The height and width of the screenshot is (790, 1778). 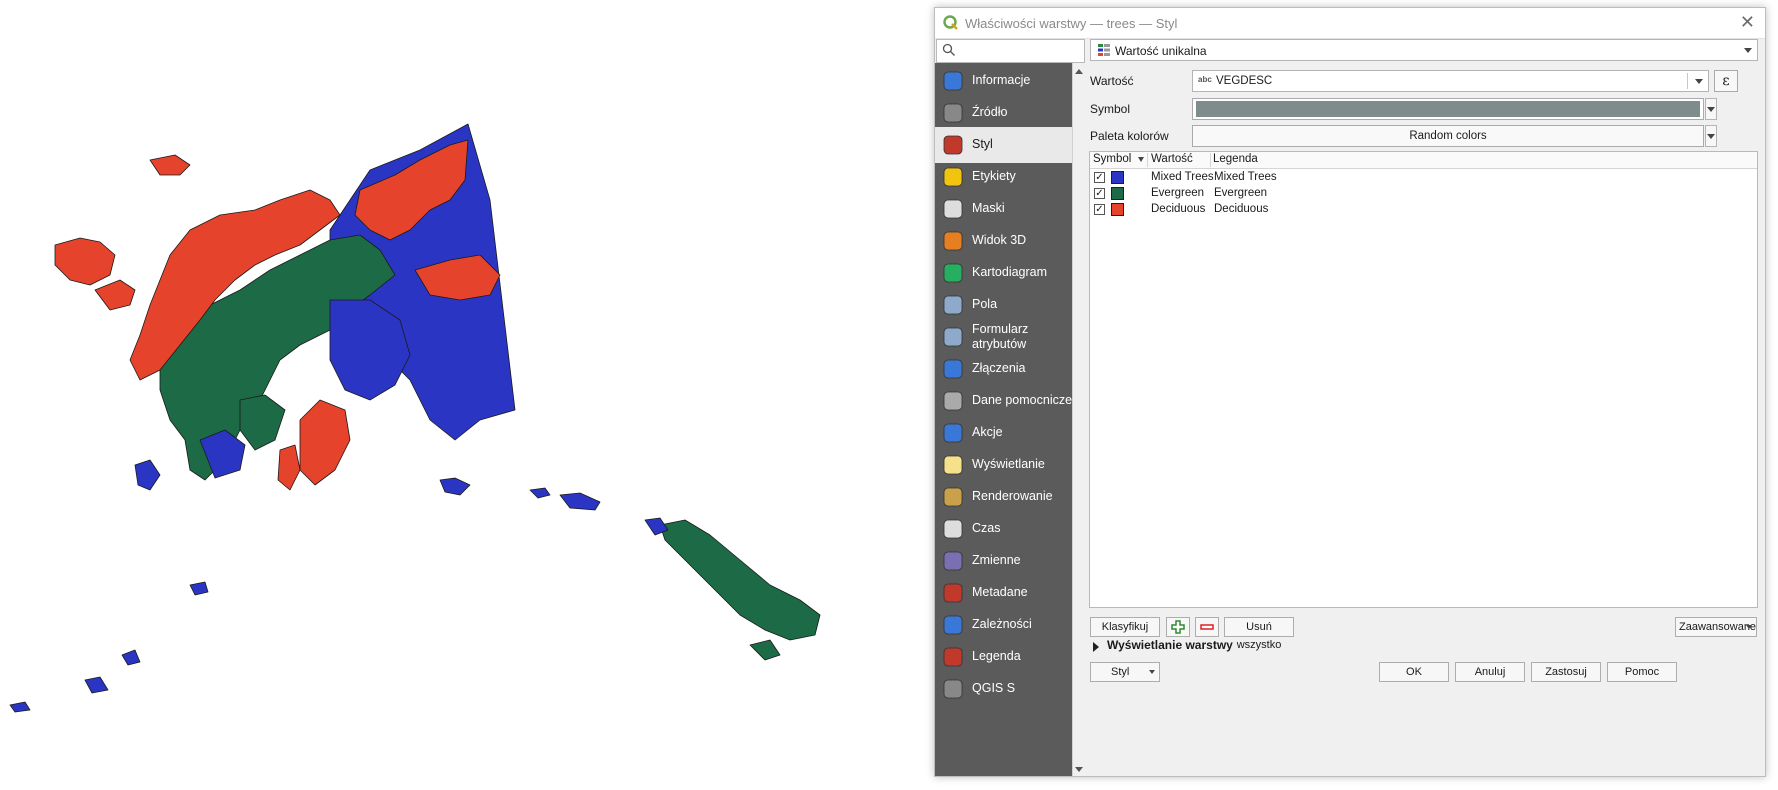 What do you see at coordinates (1450, 81) in the screenshot?
I see `field-select: abc VEGDESC` at bounding box center [1450, 81].